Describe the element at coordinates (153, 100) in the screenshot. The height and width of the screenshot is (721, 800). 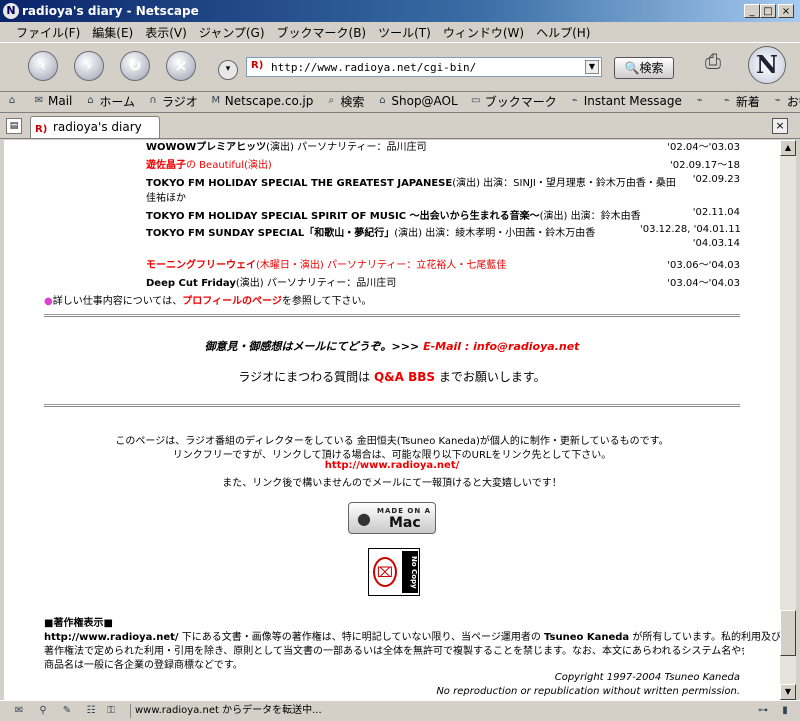
I see `radio-icon: ∩` at that location.